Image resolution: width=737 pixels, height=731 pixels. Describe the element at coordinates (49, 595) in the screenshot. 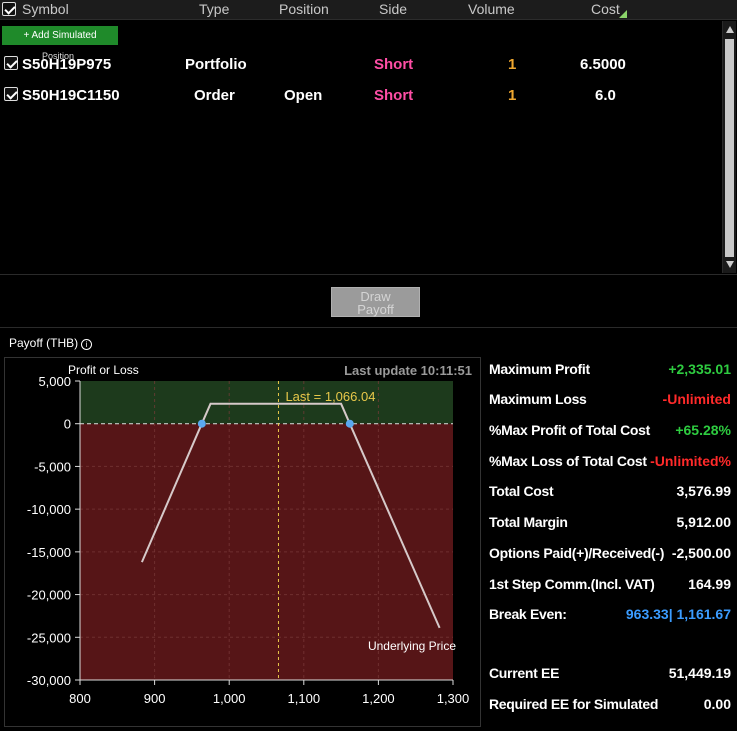

I see `y-tick-label: -20,000` at that location.